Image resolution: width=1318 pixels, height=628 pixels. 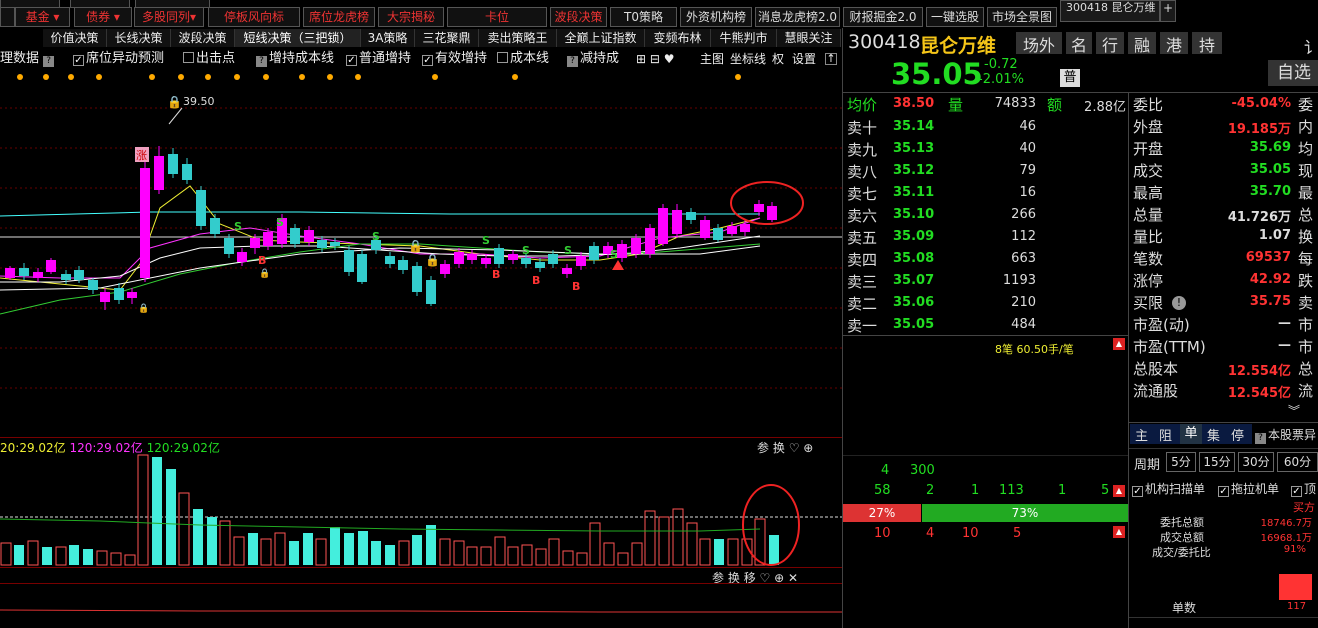 I want to click on tab-3a: 3A策略, so click(x=388, y=38).